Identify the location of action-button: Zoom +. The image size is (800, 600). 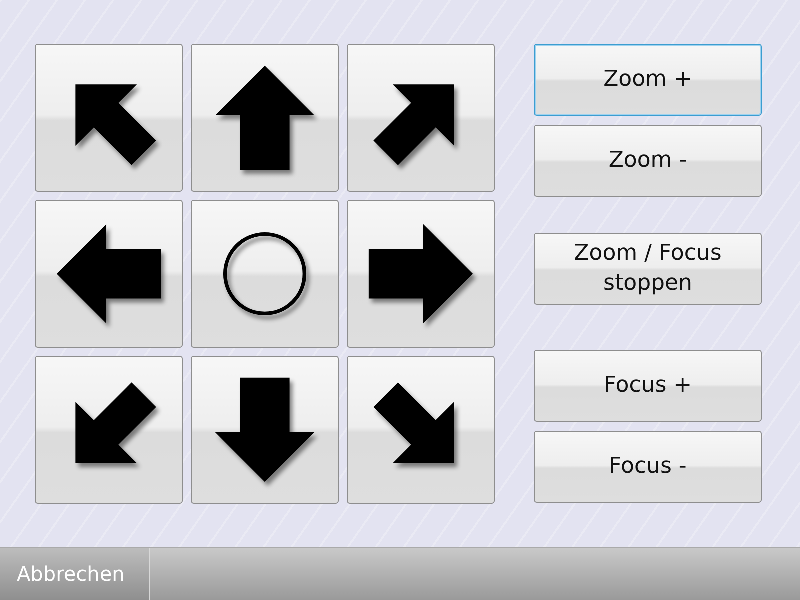
(648, 80).